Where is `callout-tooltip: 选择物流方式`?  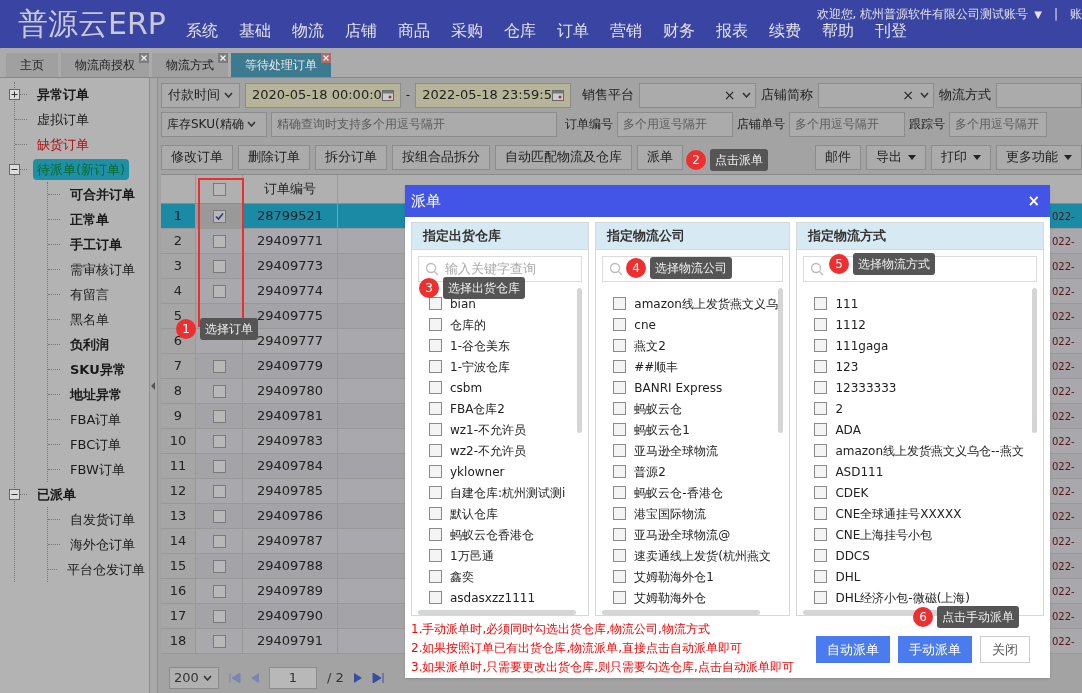
callout-tooltip: 选择物流方式 is located at coordinates (894, 264).